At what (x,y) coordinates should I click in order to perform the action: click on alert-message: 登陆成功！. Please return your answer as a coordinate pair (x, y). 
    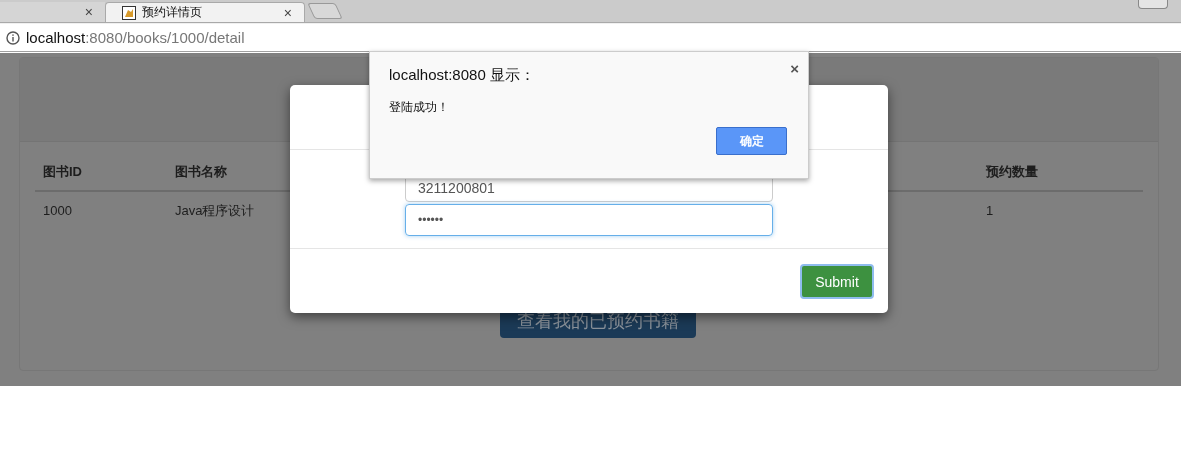
    Looking at the image, I should click on (419, 107).